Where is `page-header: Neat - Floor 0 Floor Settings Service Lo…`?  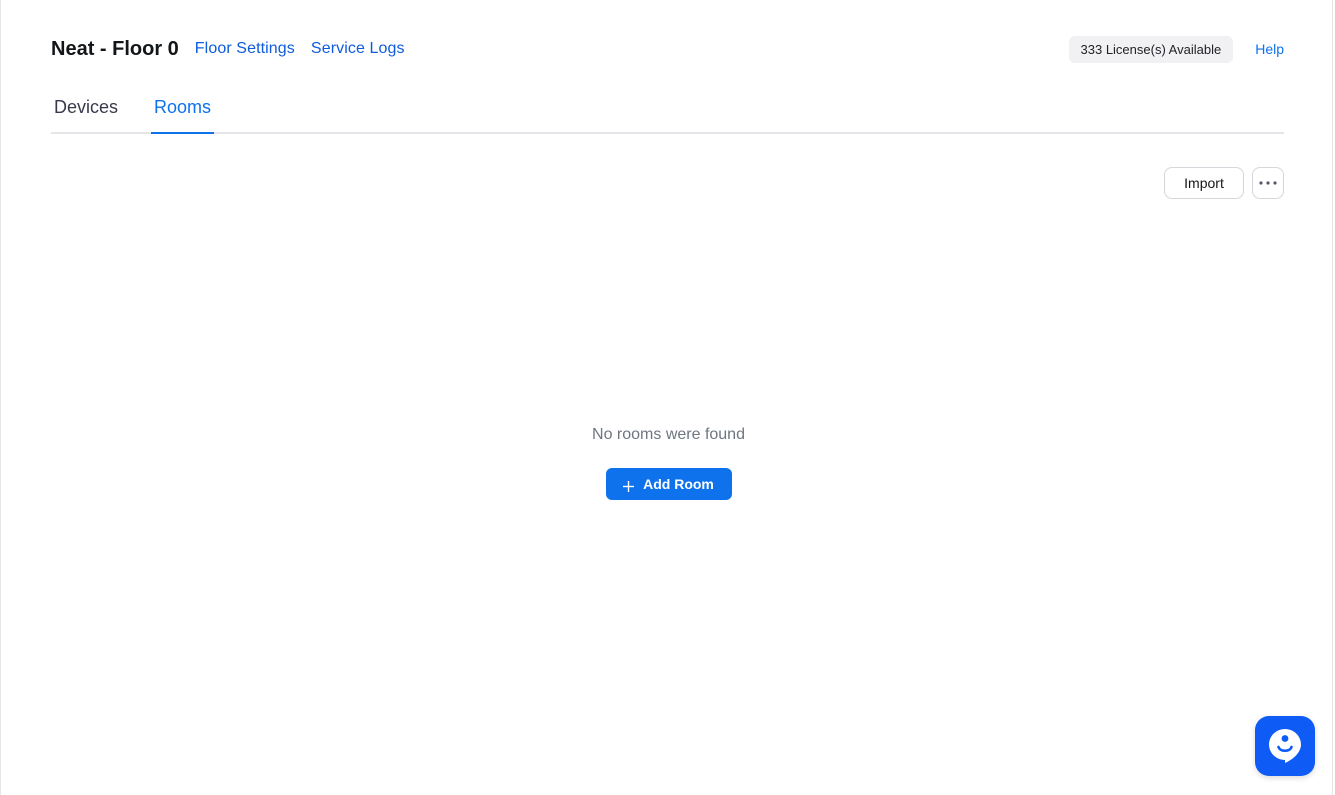
page-header: Neat - Floor 0 Floor Settings Service Lo… is located at coordinates (667, 49).